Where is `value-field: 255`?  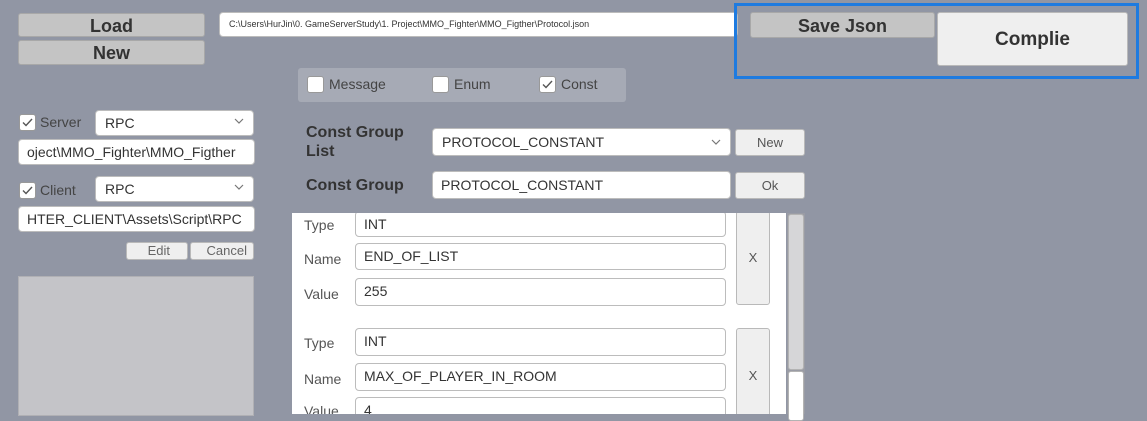
value-field: 255 is located at coordinates (540, 292).